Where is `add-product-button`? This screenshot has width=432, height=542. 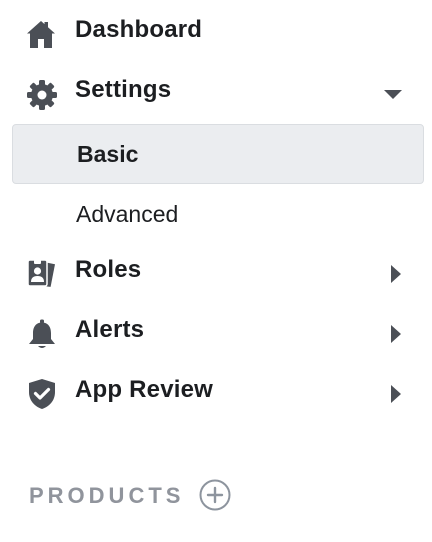 add-product-button is located at coordinates (215, 495).